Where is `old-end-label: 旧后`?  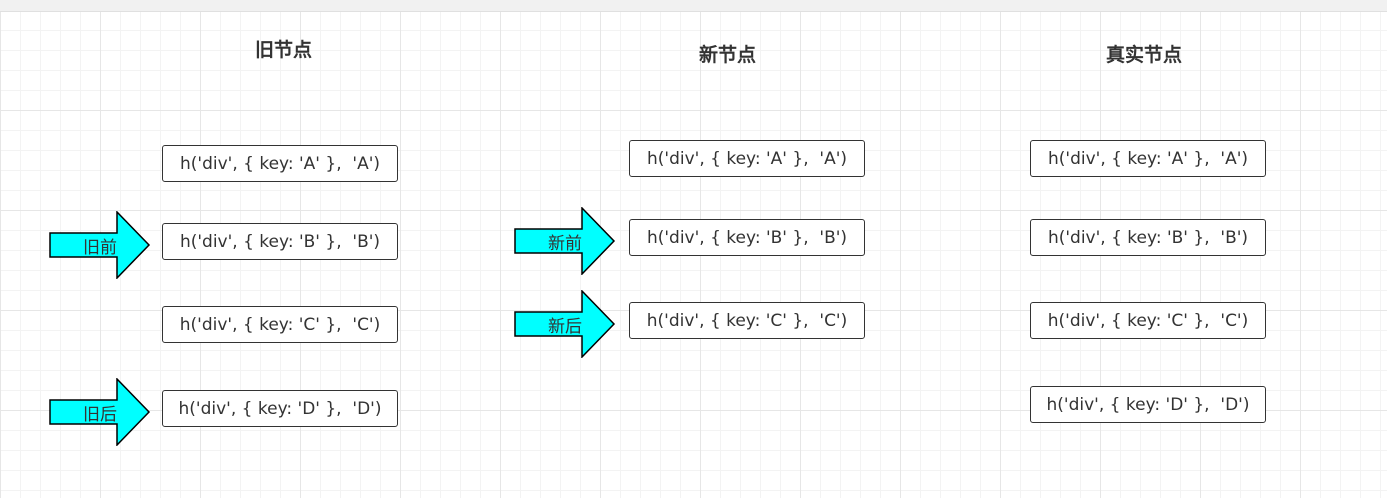 old-end-label: 旧后 is located at coordinates (100, 414).